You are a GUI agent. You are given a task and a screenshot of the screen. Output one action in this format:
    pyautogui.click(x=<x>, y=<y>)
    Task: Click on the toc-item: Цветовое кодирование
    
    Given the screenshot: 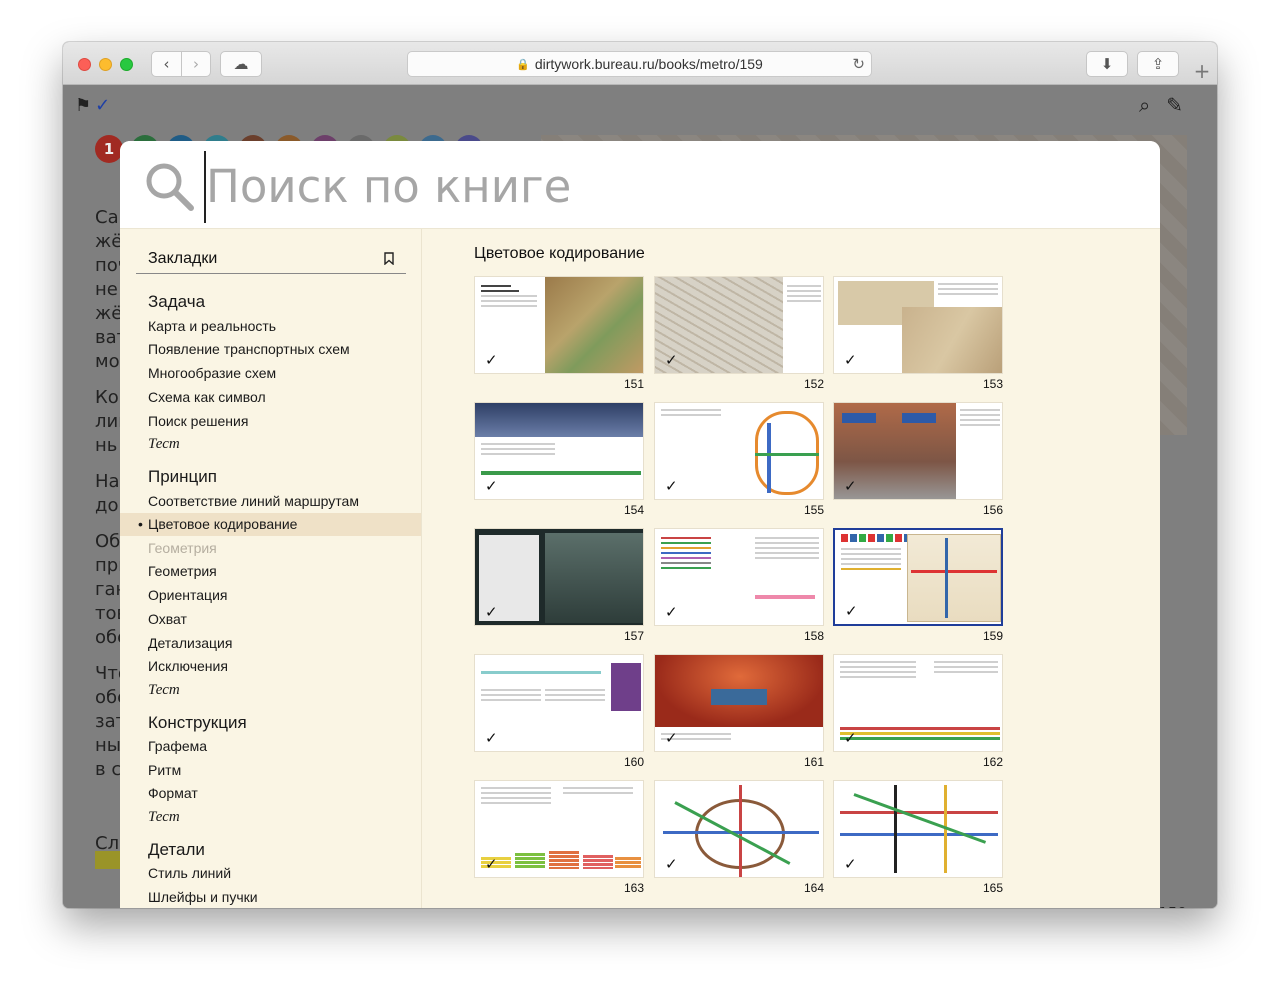 What is the action you would take?
    pyautogui.click(x=270, y=524)
    